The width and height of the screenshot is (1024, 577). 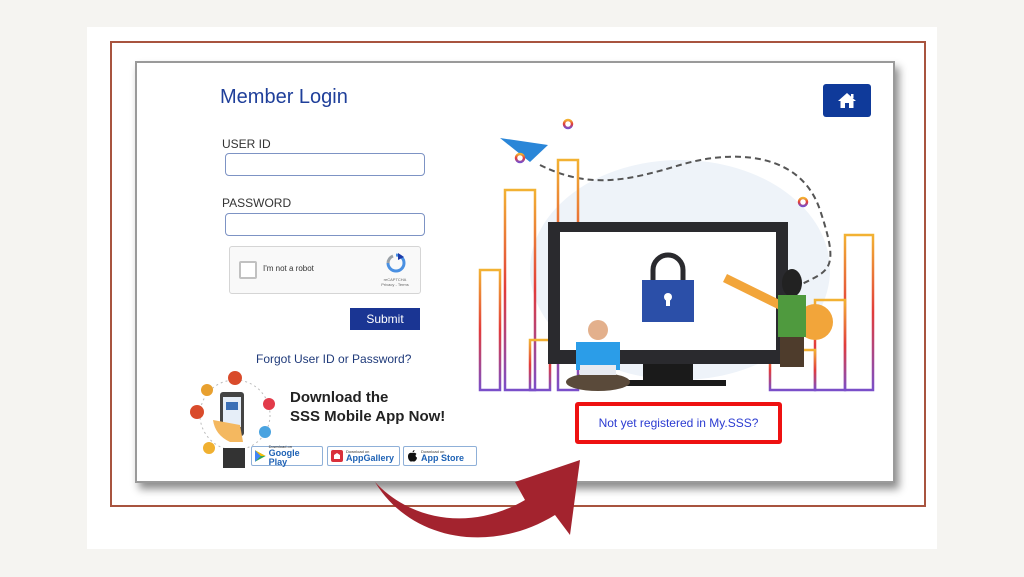 I want to click on password-input, so click(x=325, y=224).